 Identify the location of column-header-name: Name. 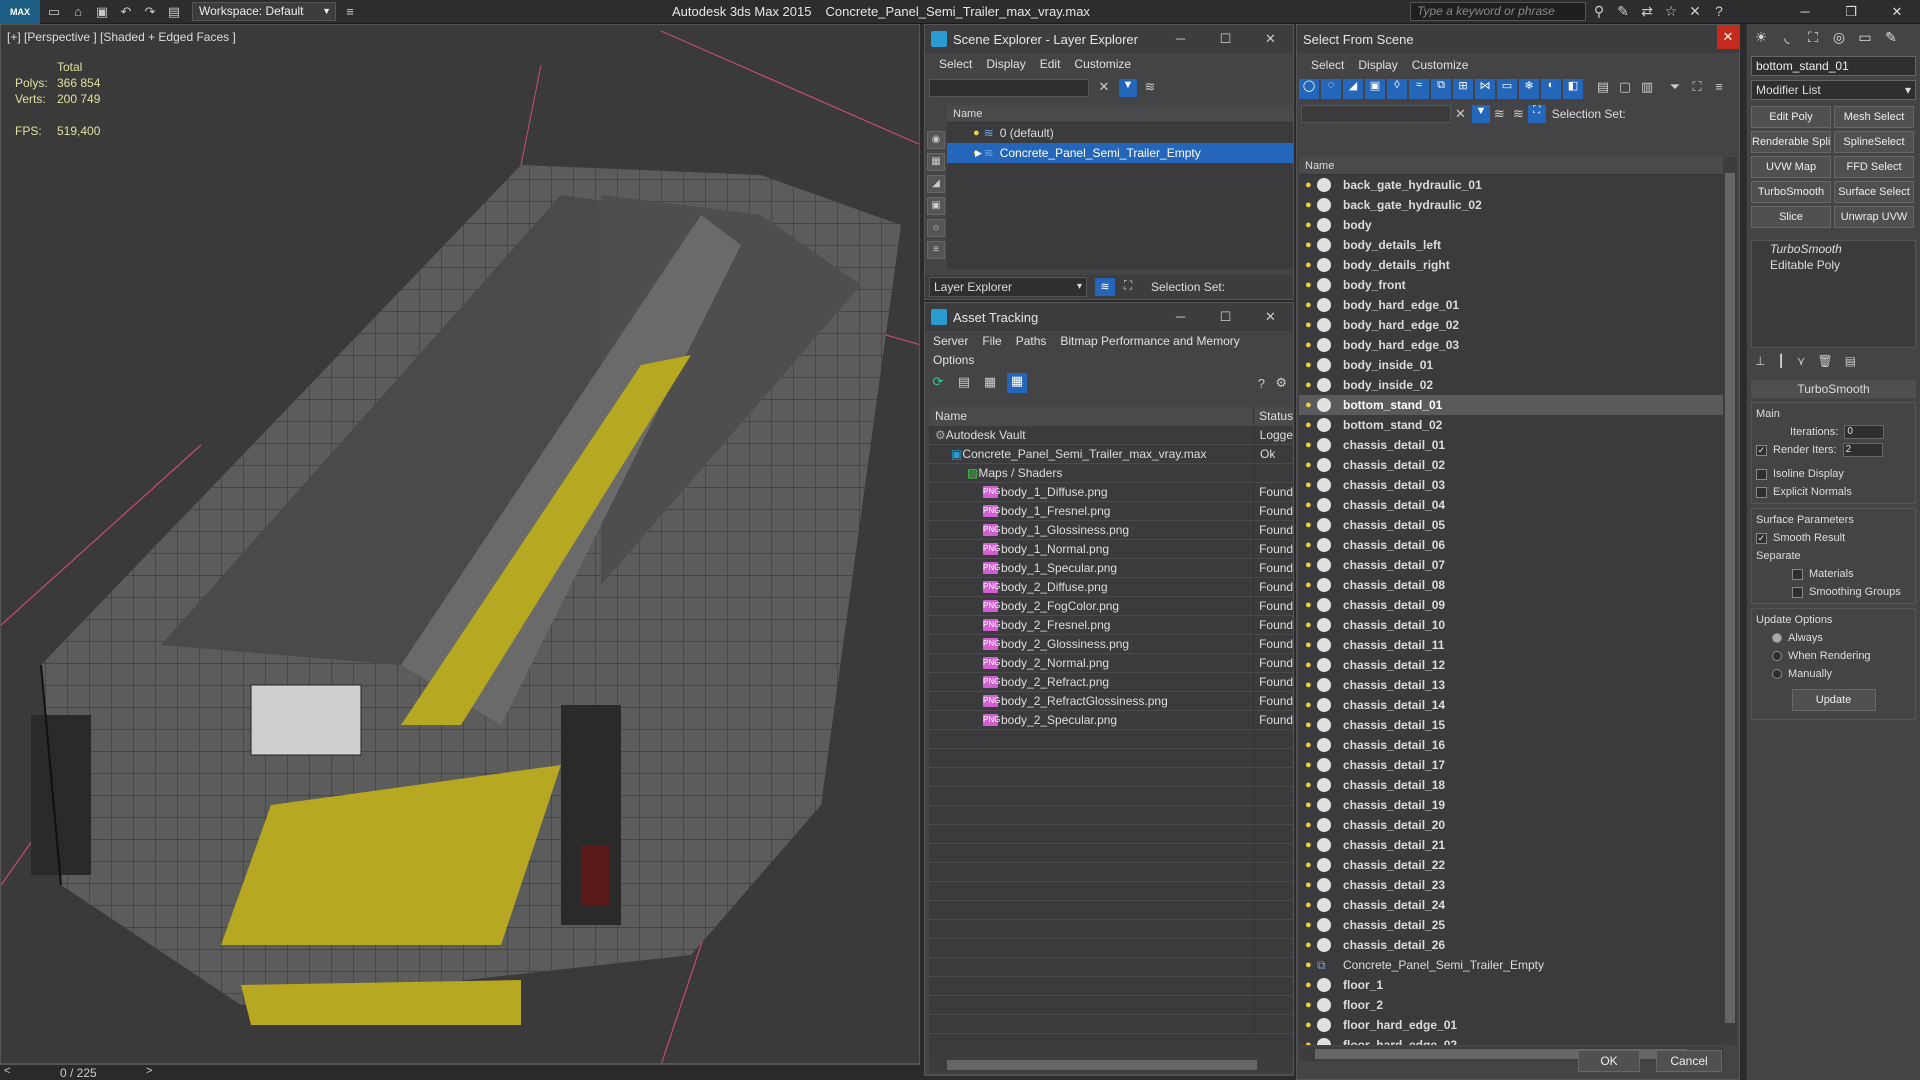
(1120, 114).